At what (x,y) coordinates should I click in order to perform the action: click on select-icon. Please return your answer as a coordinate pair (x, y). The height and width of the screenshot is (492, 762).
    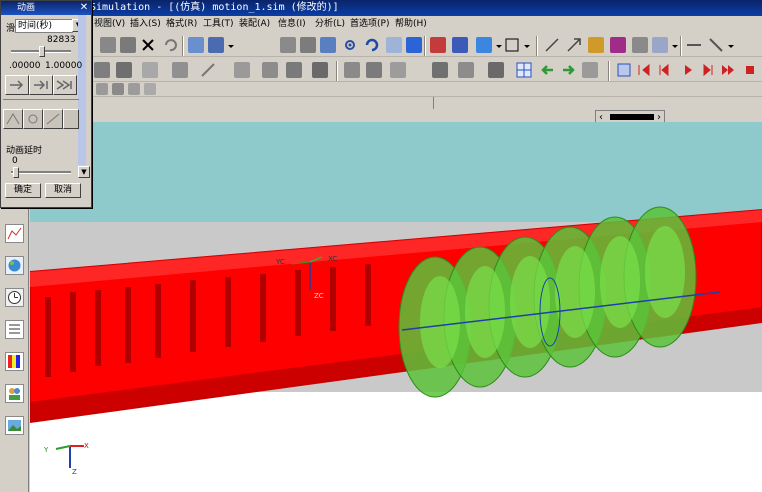
    Looking at the image, I should click on (196, 45).